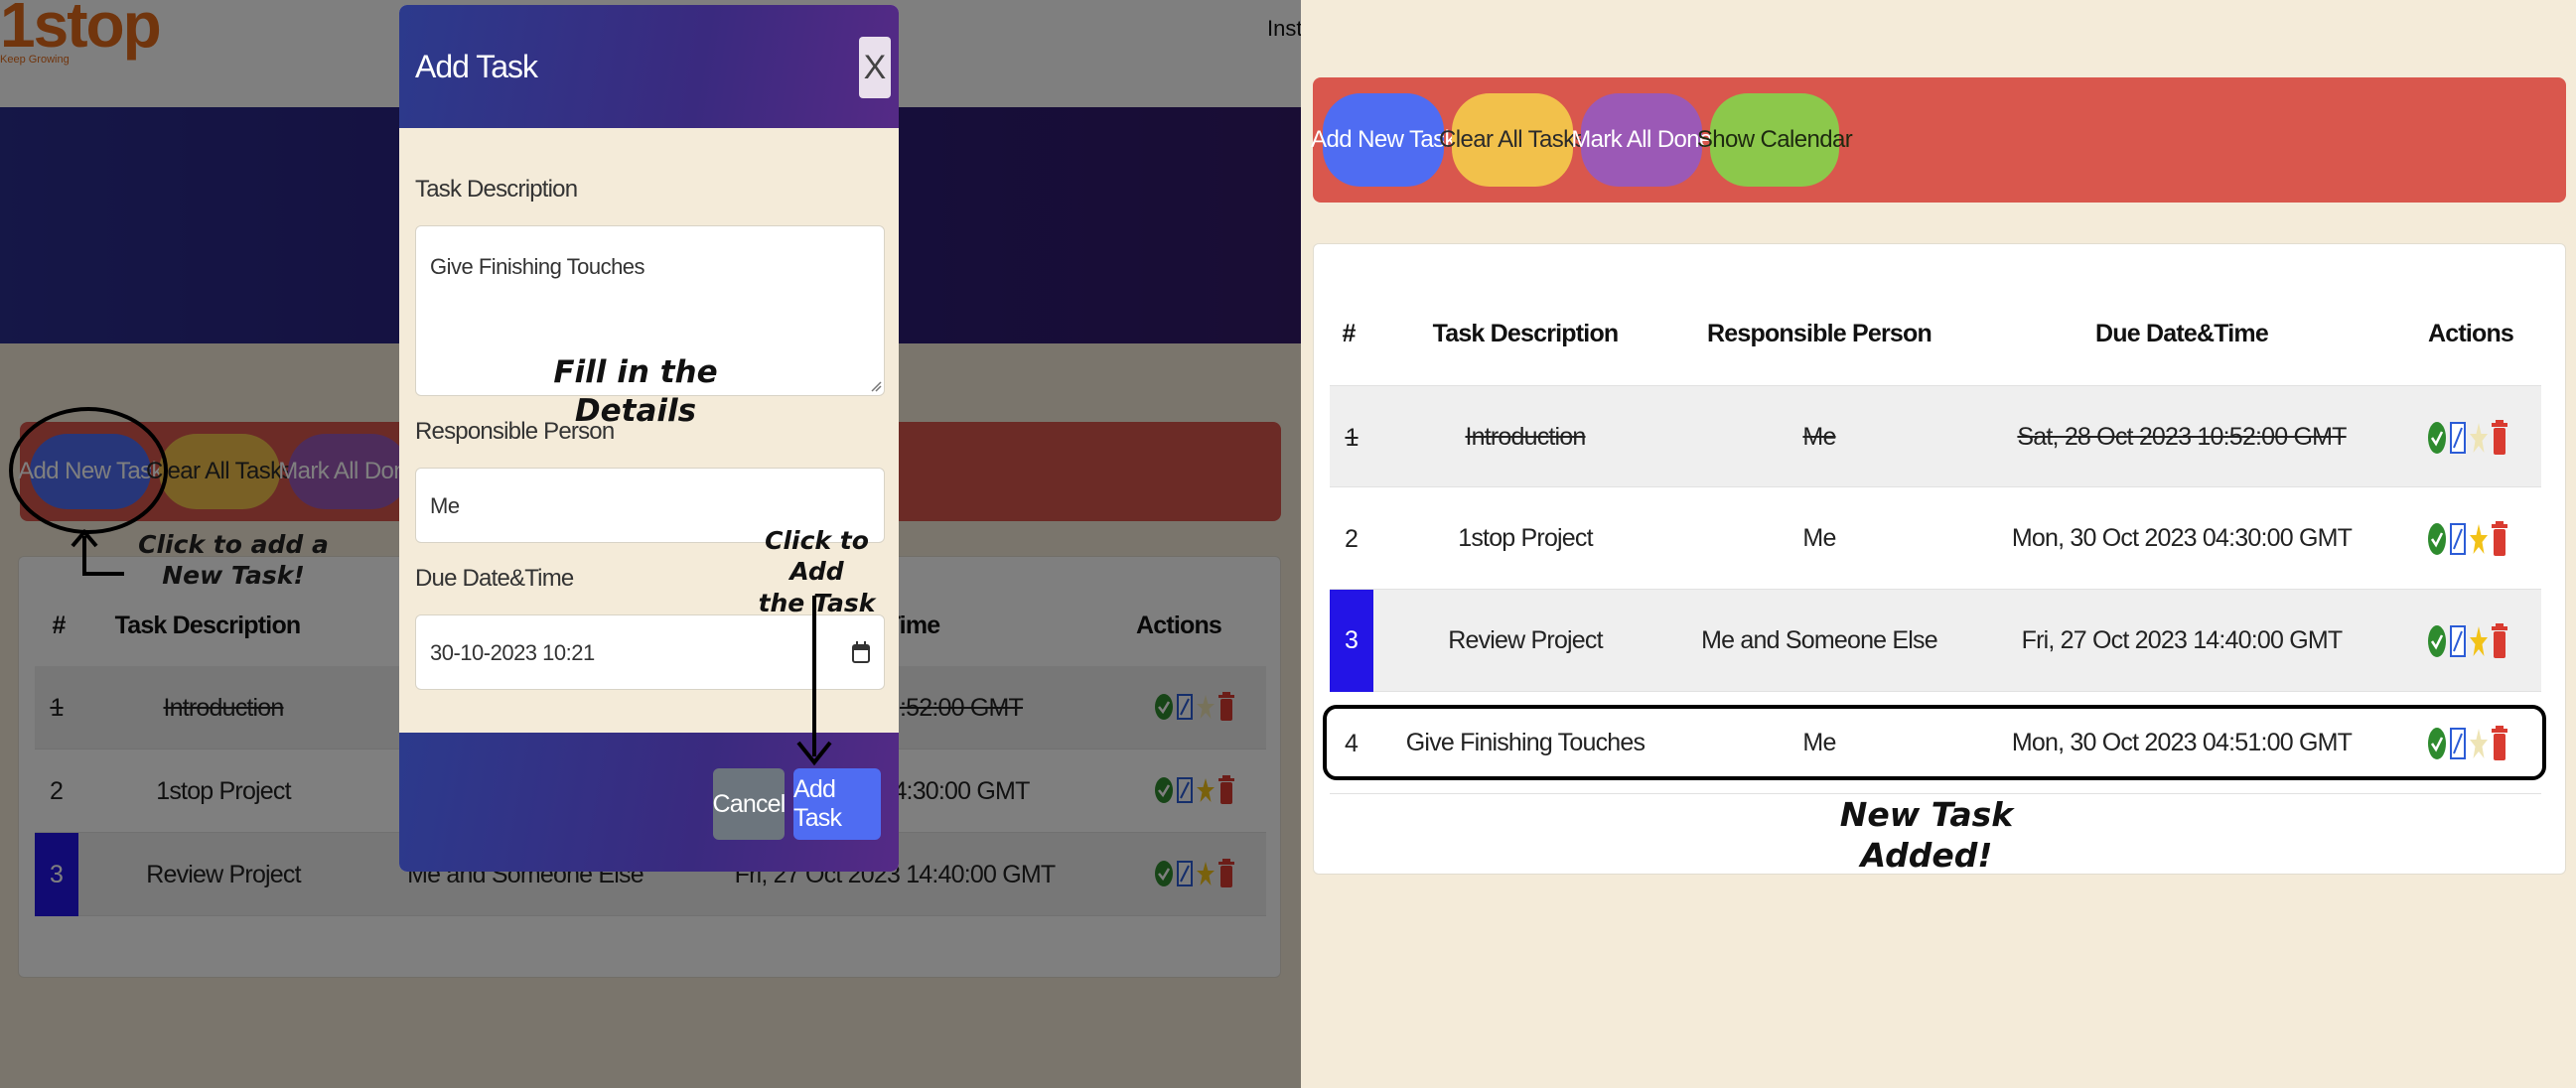 Image resolution: width=2576 pixels, height=1088 pixels. Describe the element at coordinates (1526, 333) in the screenshot. I see `col-task-header: Task Description` at that location.